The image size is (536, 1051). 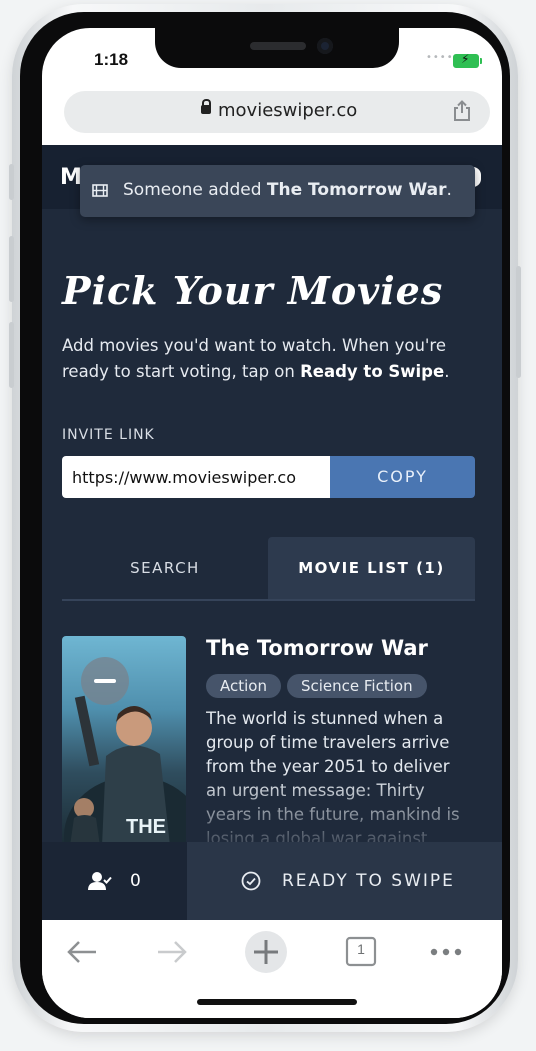 I want to click on copy-button: COPY, so click(x=402, y=477).